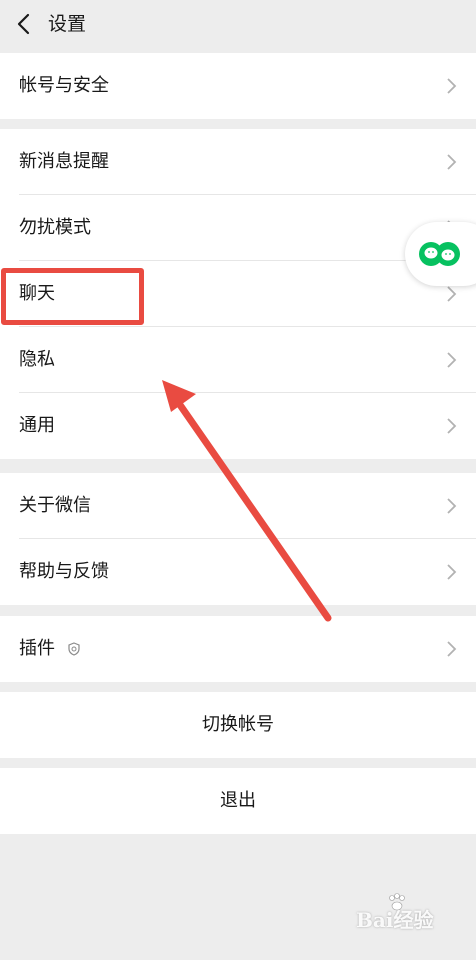  What do you see at coordinates (37, 425) in the screenshot?
I see `menu-item-label: 通用` at bounding box center [37, 425].